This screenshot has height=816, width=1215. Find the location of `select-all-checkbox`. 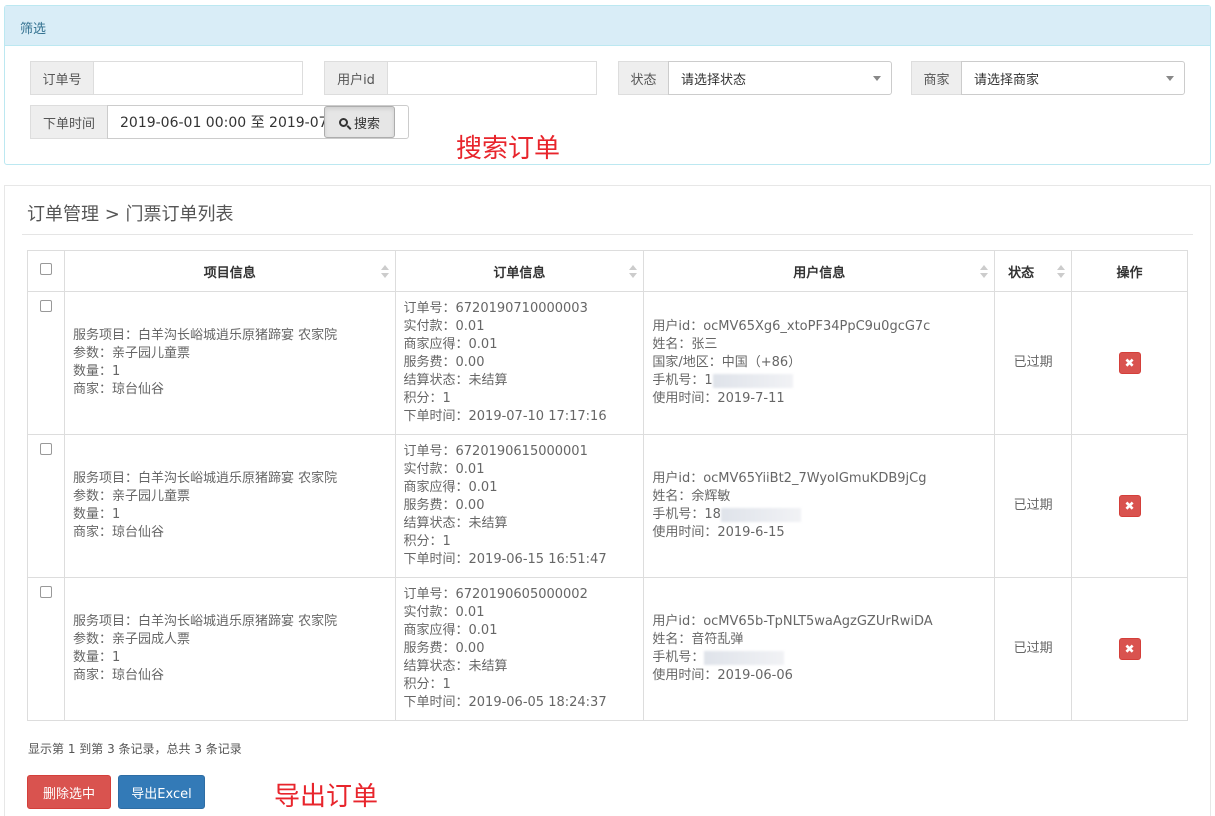

select-all-checkbox is located at coordinates (45, 269).